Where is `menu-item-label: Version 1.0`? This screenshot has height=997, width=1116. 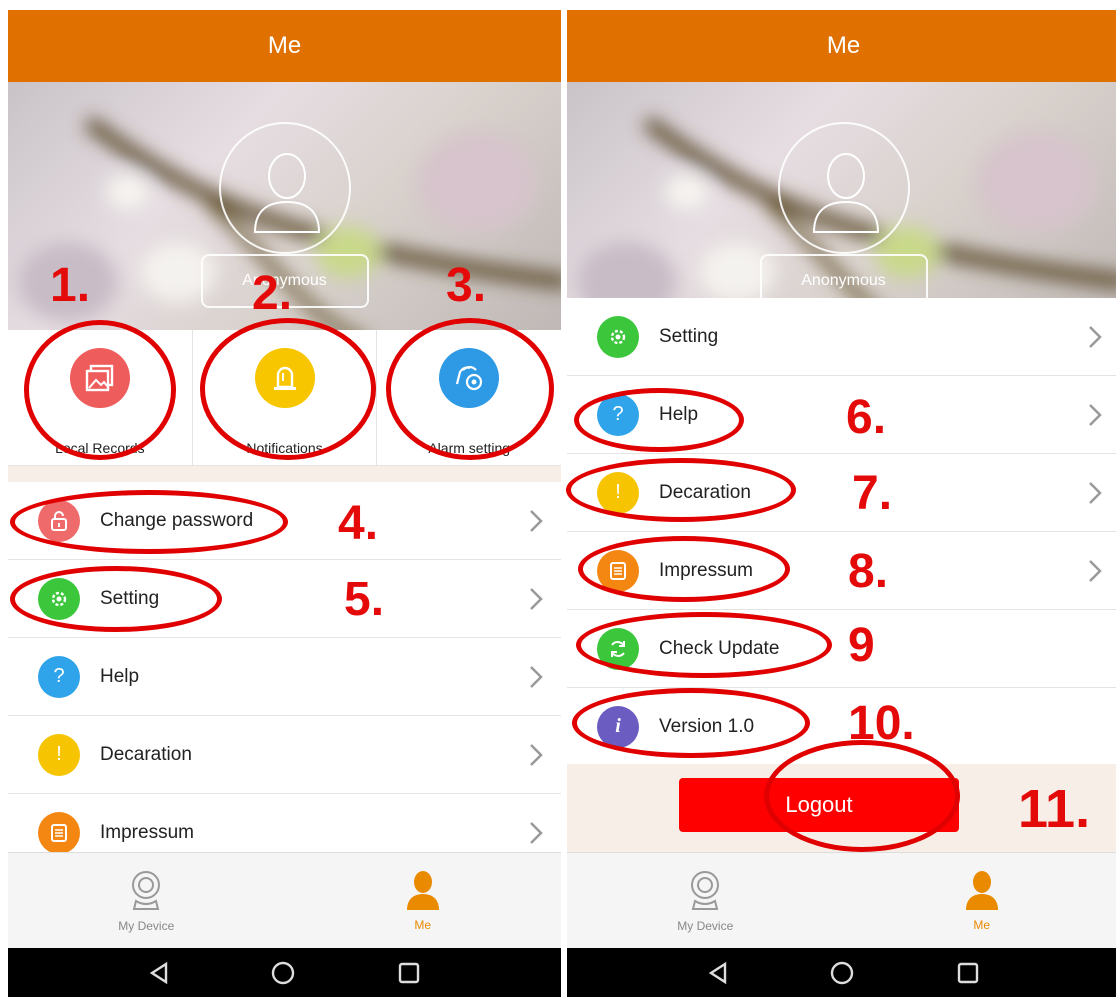 menu-item-label: Version 1.0 is located at coordinates (707, 726).